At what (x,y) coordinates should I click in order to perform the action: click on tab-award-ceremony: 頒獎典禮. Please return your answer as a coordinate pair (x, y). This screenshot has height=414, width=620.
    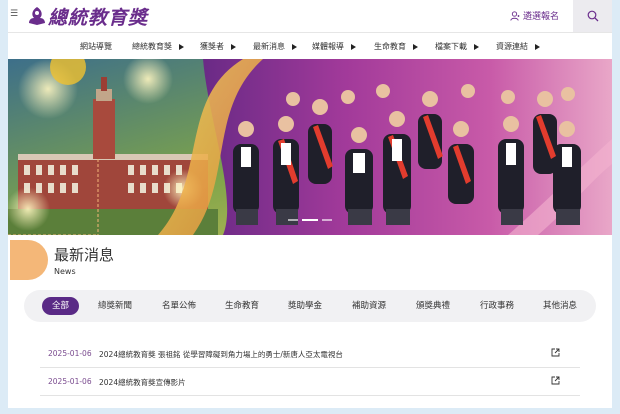
    Looking at the image, I should click on (433, 306).